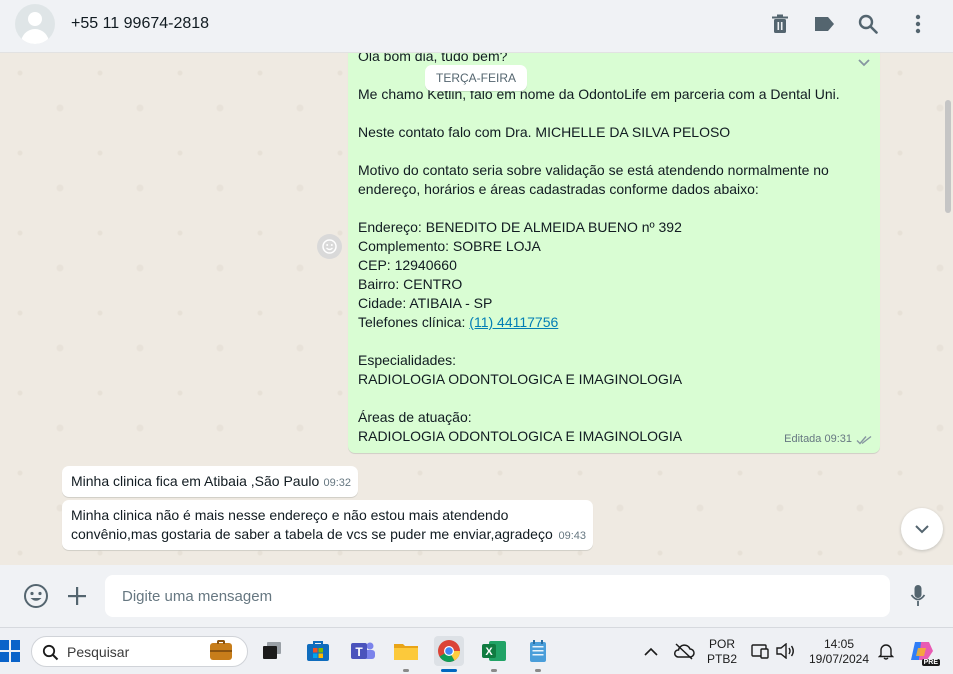 The height and width of the screenshot is (674, 953). I want to click on message-meta: Editada 09:31, so click(828, 439).